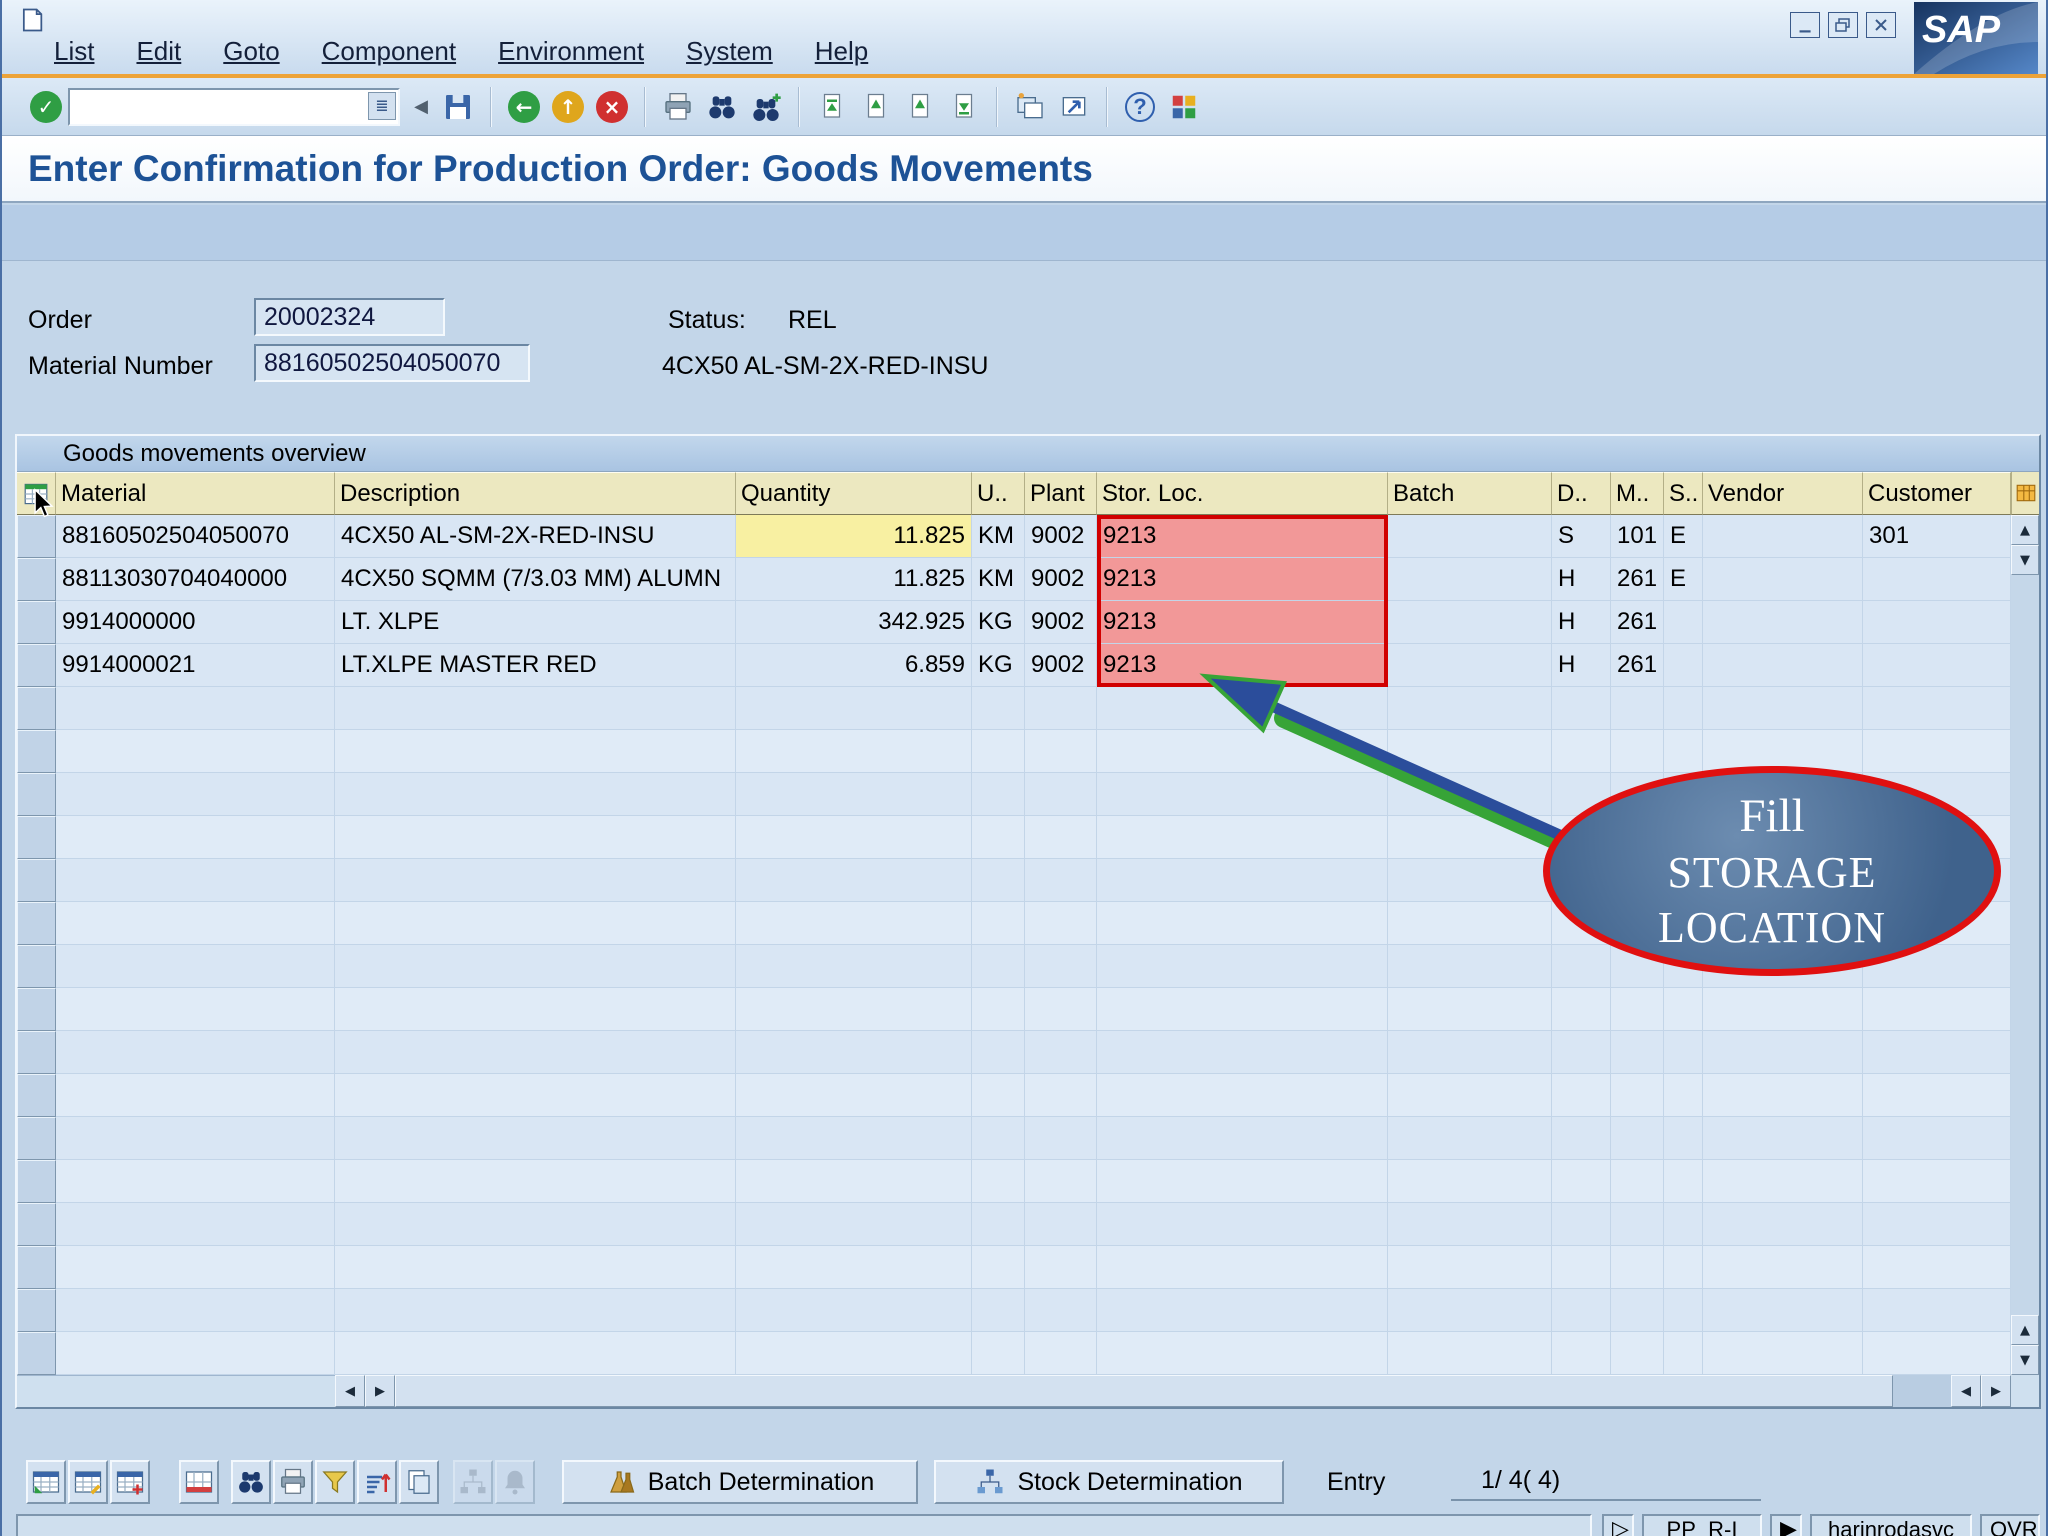 The height and width of the screenshot is (1536, 2048). What do you see at coordinates (195, 536) in the screenshot?
I see `cell-material: 88160502504050070` at bounding box center [195, 536].